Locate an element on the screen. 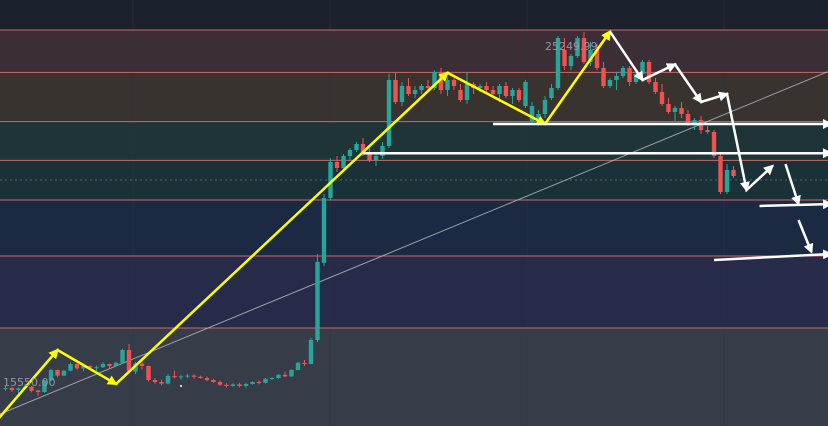  small-dot is located at coordinates (181, 386).